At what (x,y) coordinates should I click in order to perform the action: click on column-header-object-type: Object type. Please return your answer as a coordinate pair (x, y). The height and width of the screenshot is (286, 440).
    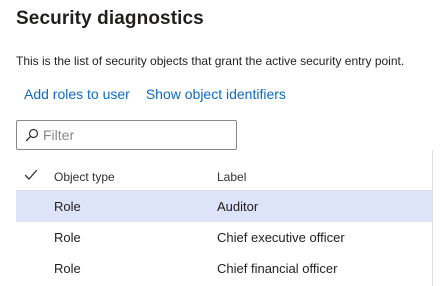
    Looking at the image, I should click on (84, 177).